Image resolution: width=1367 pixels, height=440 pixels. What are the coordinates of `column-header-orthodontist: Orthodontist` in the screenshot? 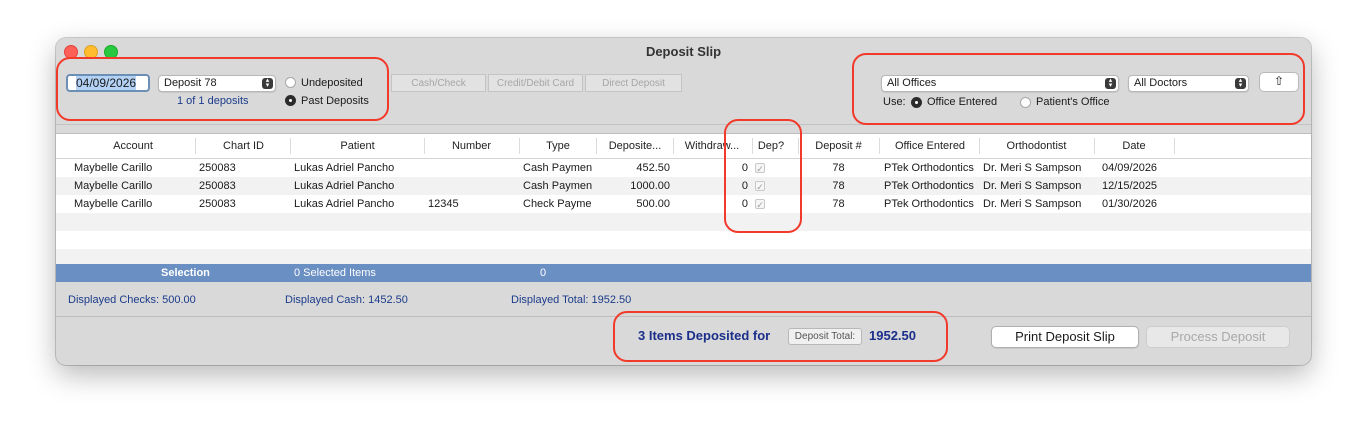 It's located at (1036, 146).